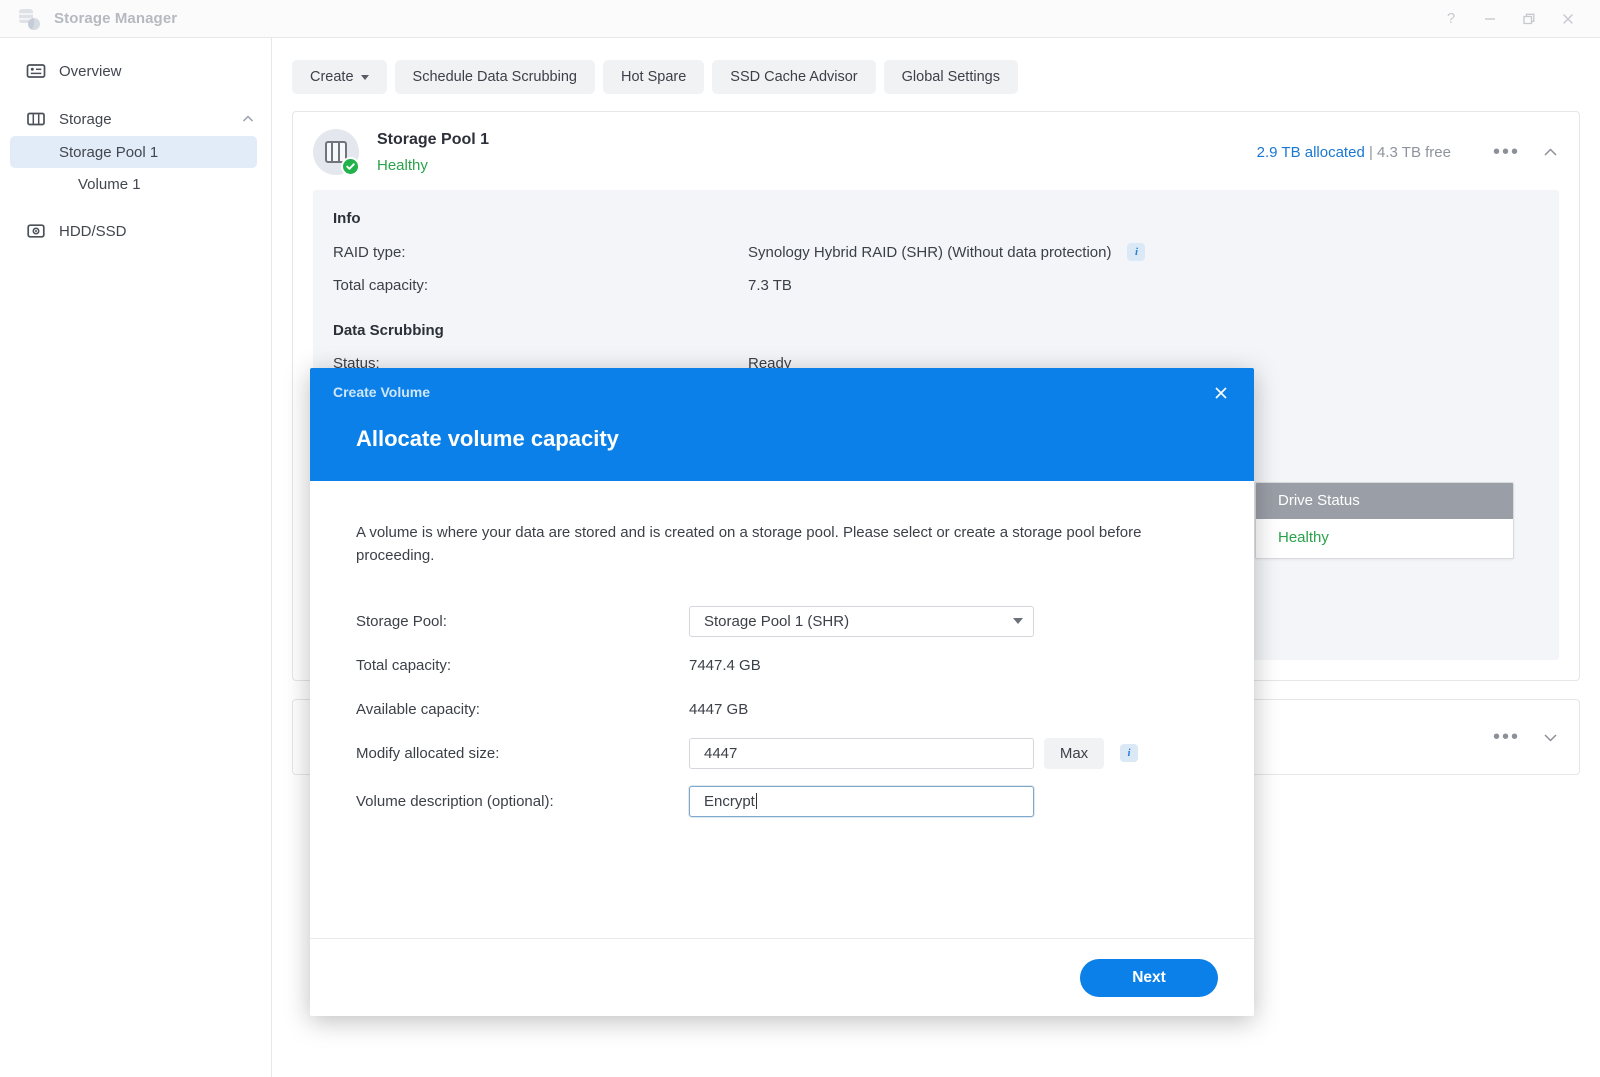 This screenshot has width=1600, height=1077. I want to click on drive-status-table: Drive Status Healthy, so click(1384, 520).